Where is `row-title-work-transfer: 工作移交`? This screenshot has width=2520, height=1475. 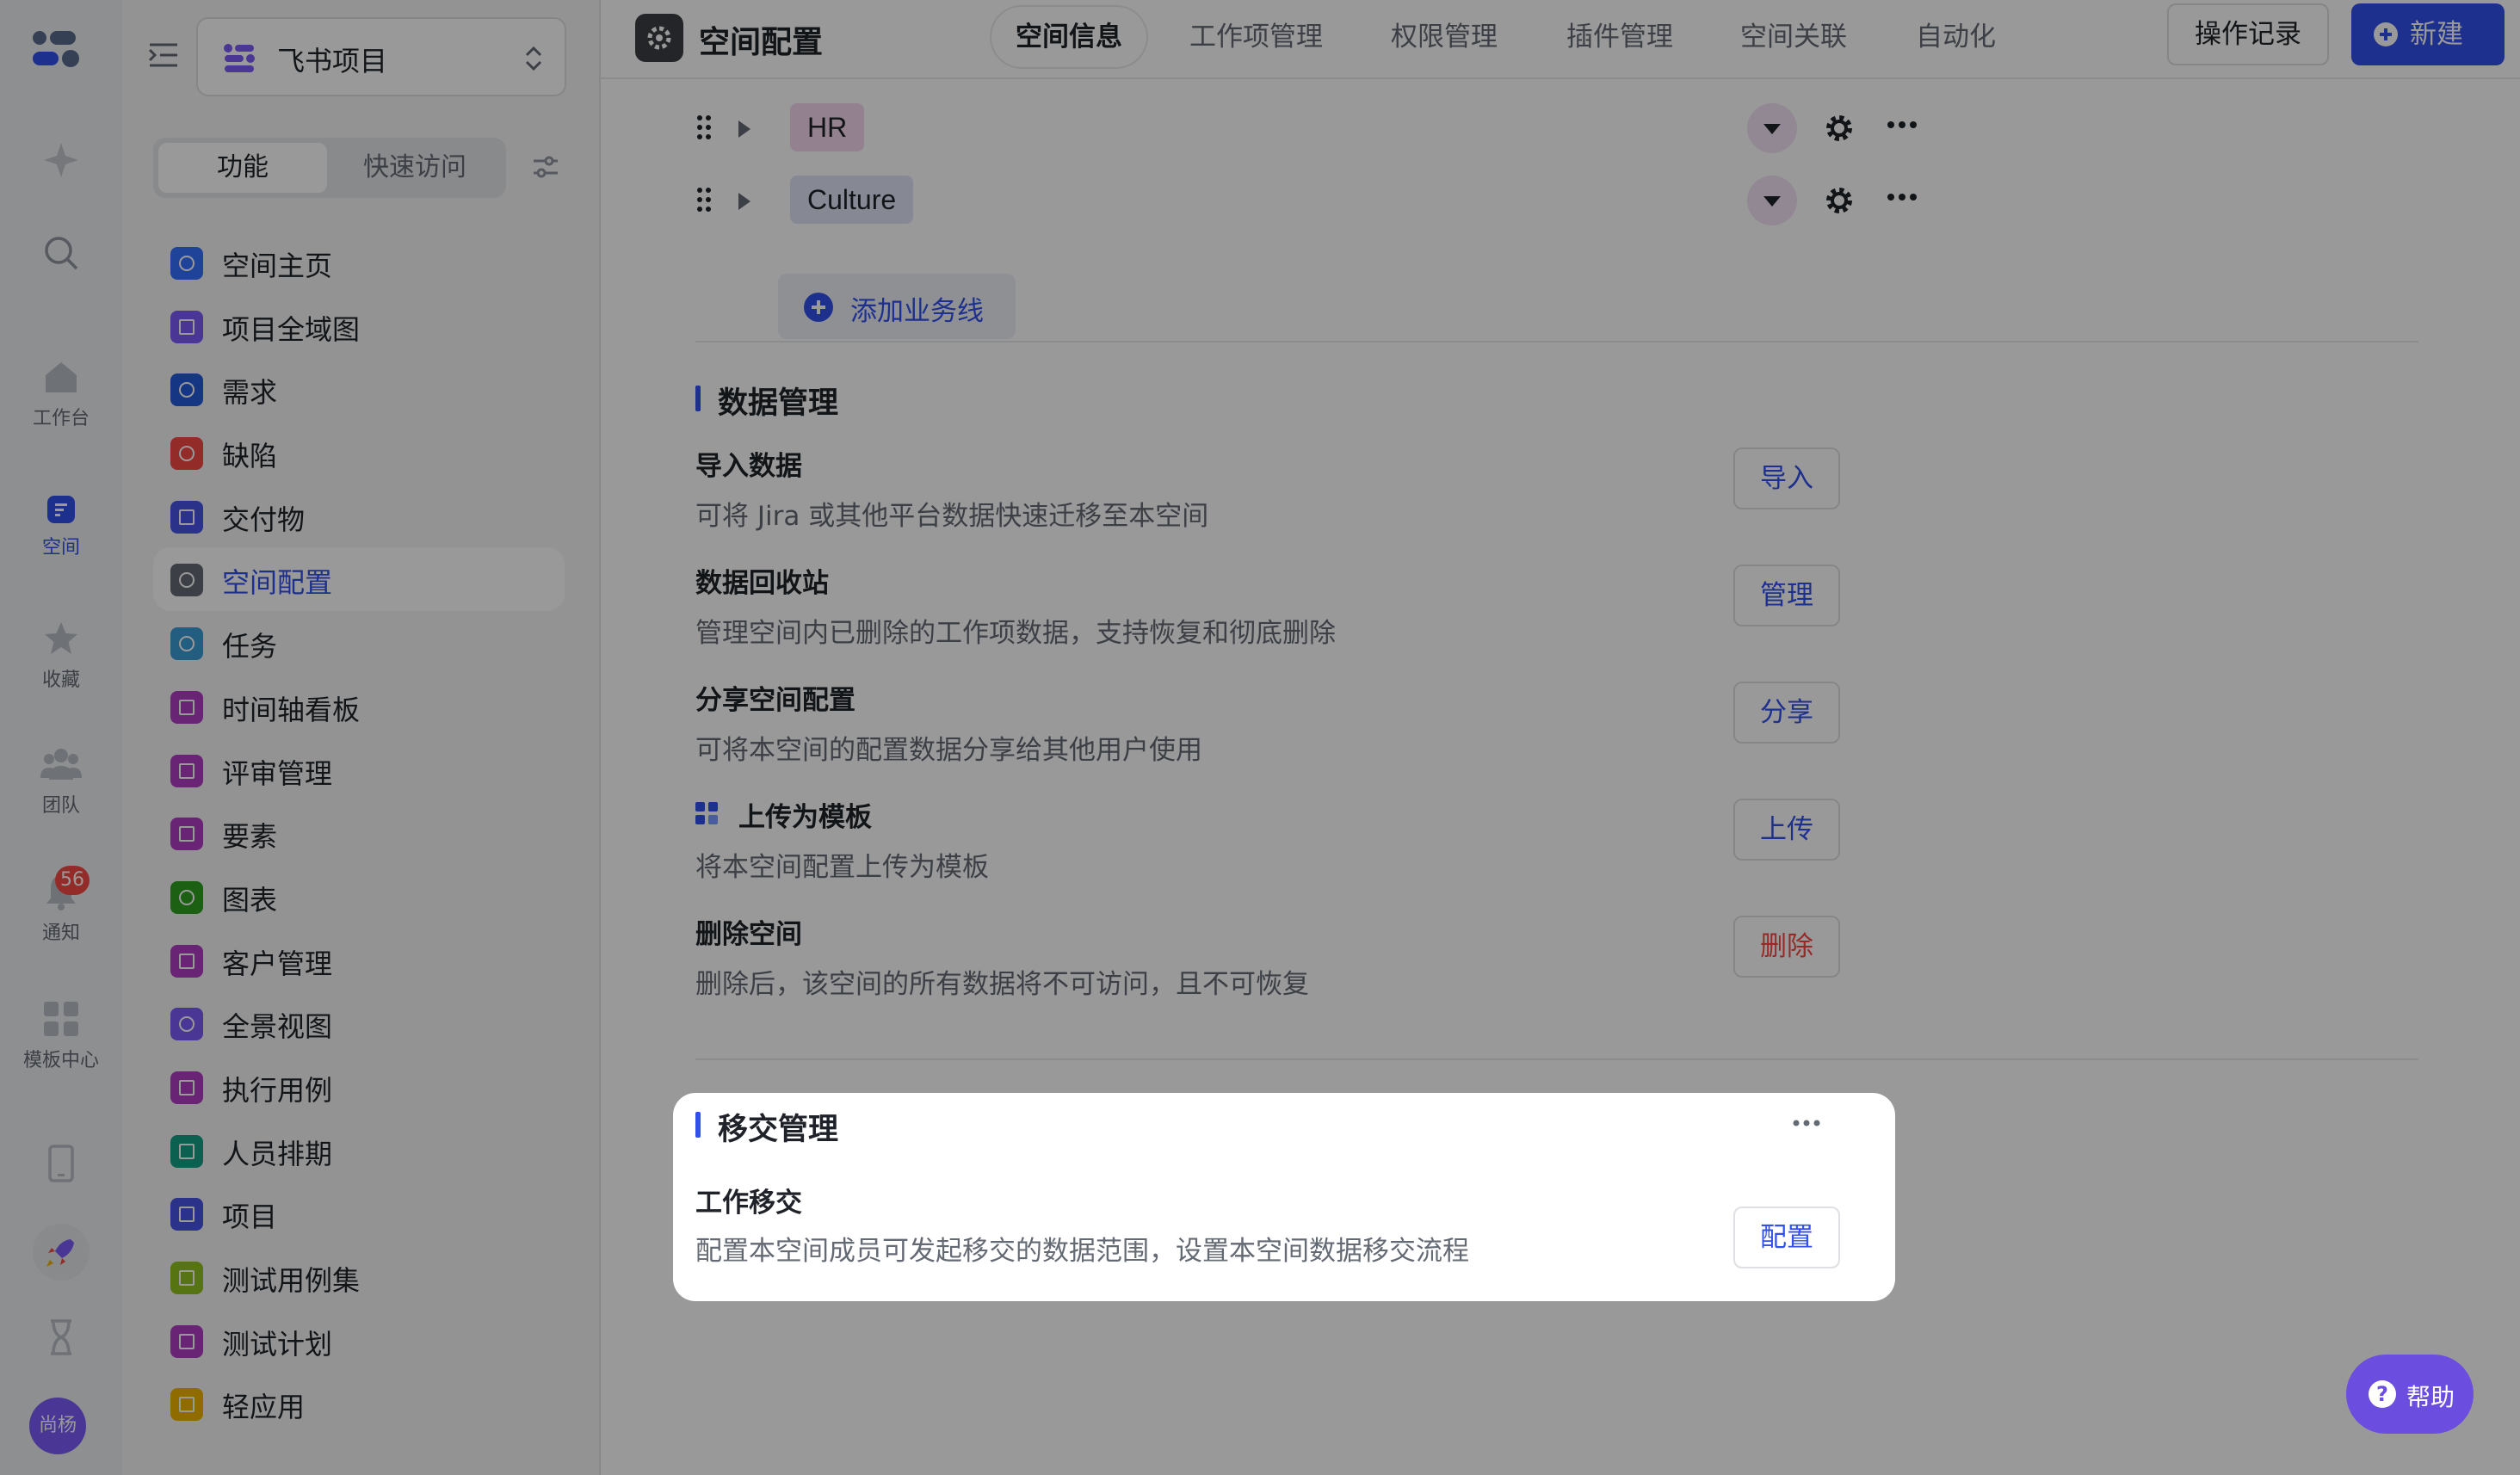
row-title-work-transfer: 工作移交 is located at coordinates (748, 1204).